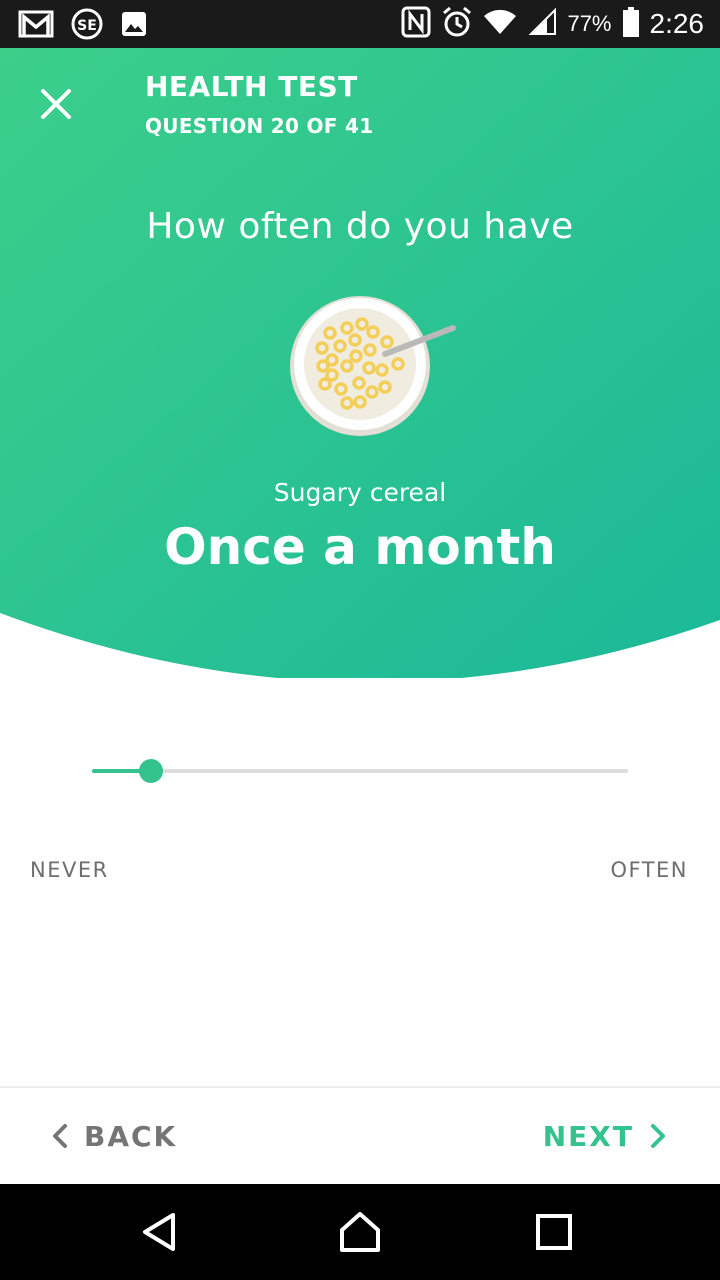 The width and height of the screenshot is (720, 1280). What do you see at coordinates (151, 771) in the screenshot?
I see `slider-thumb` at bounding box center [151, 771].